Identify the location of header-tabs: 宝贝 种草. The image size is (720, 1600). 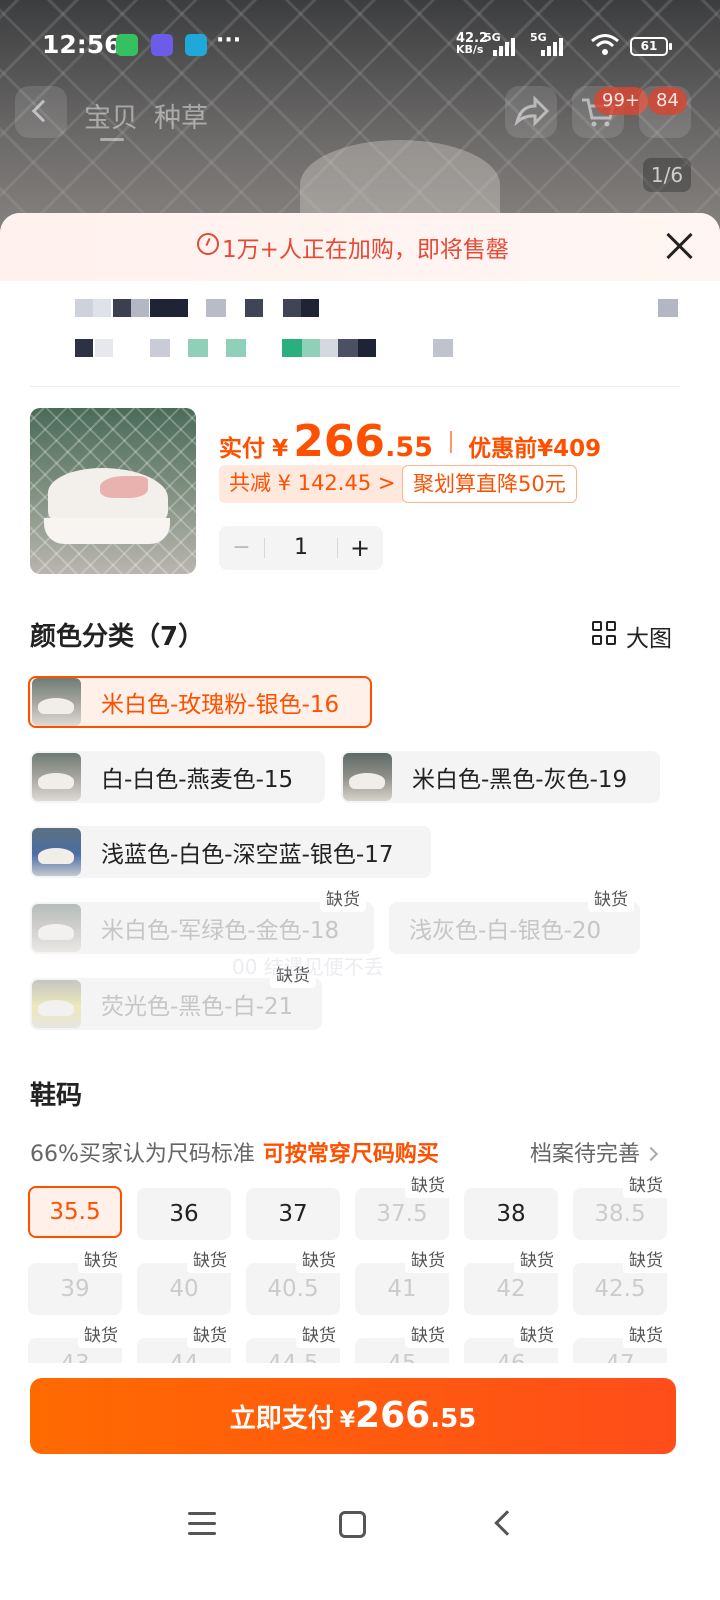
(154, 115).